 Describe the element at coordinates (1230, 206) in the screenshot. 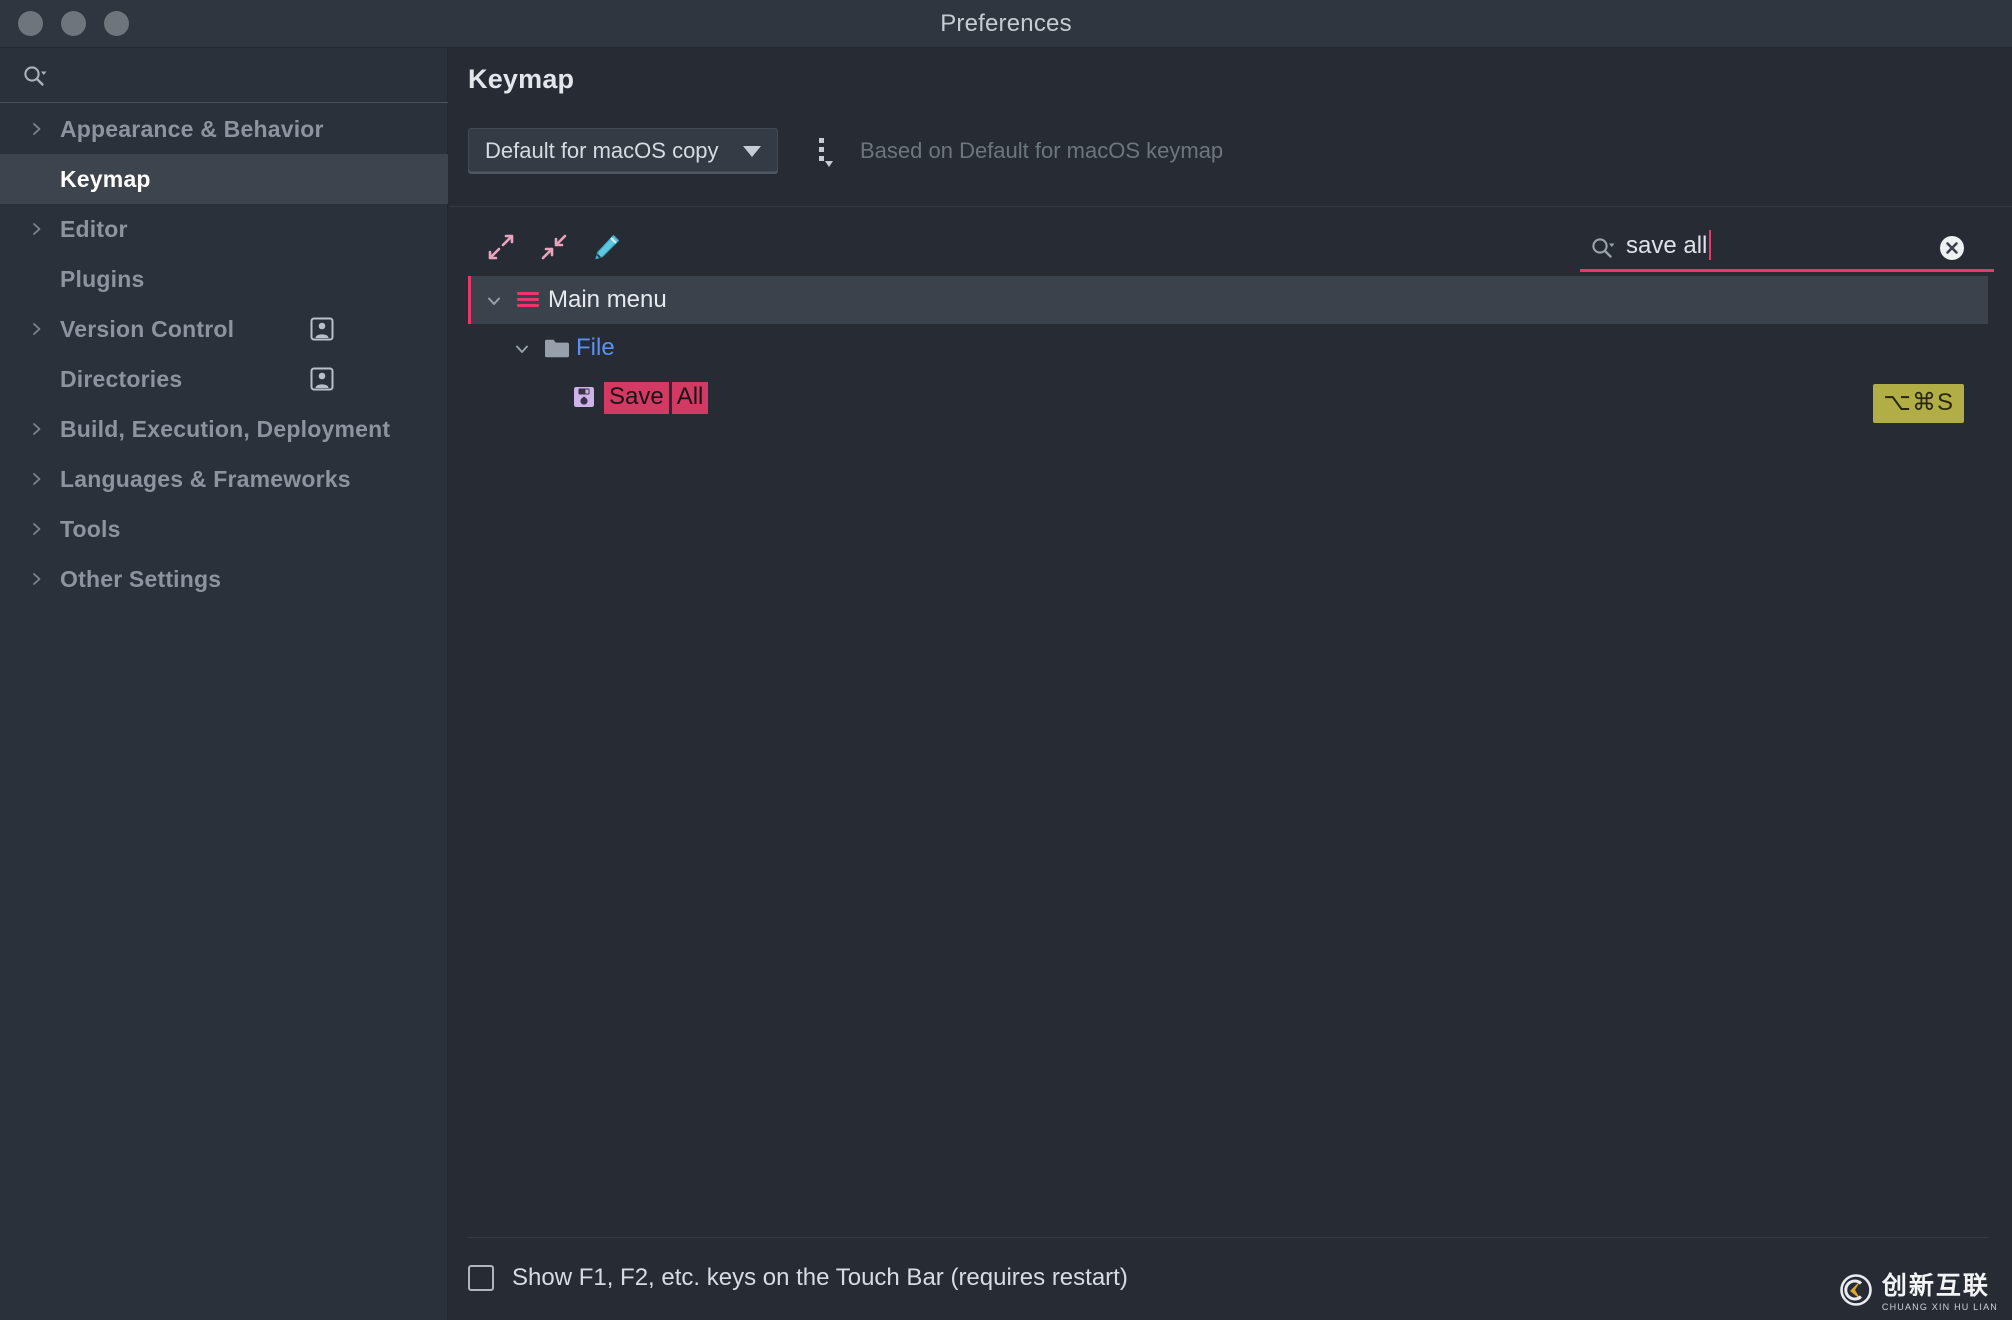

I see `divider` at that location.